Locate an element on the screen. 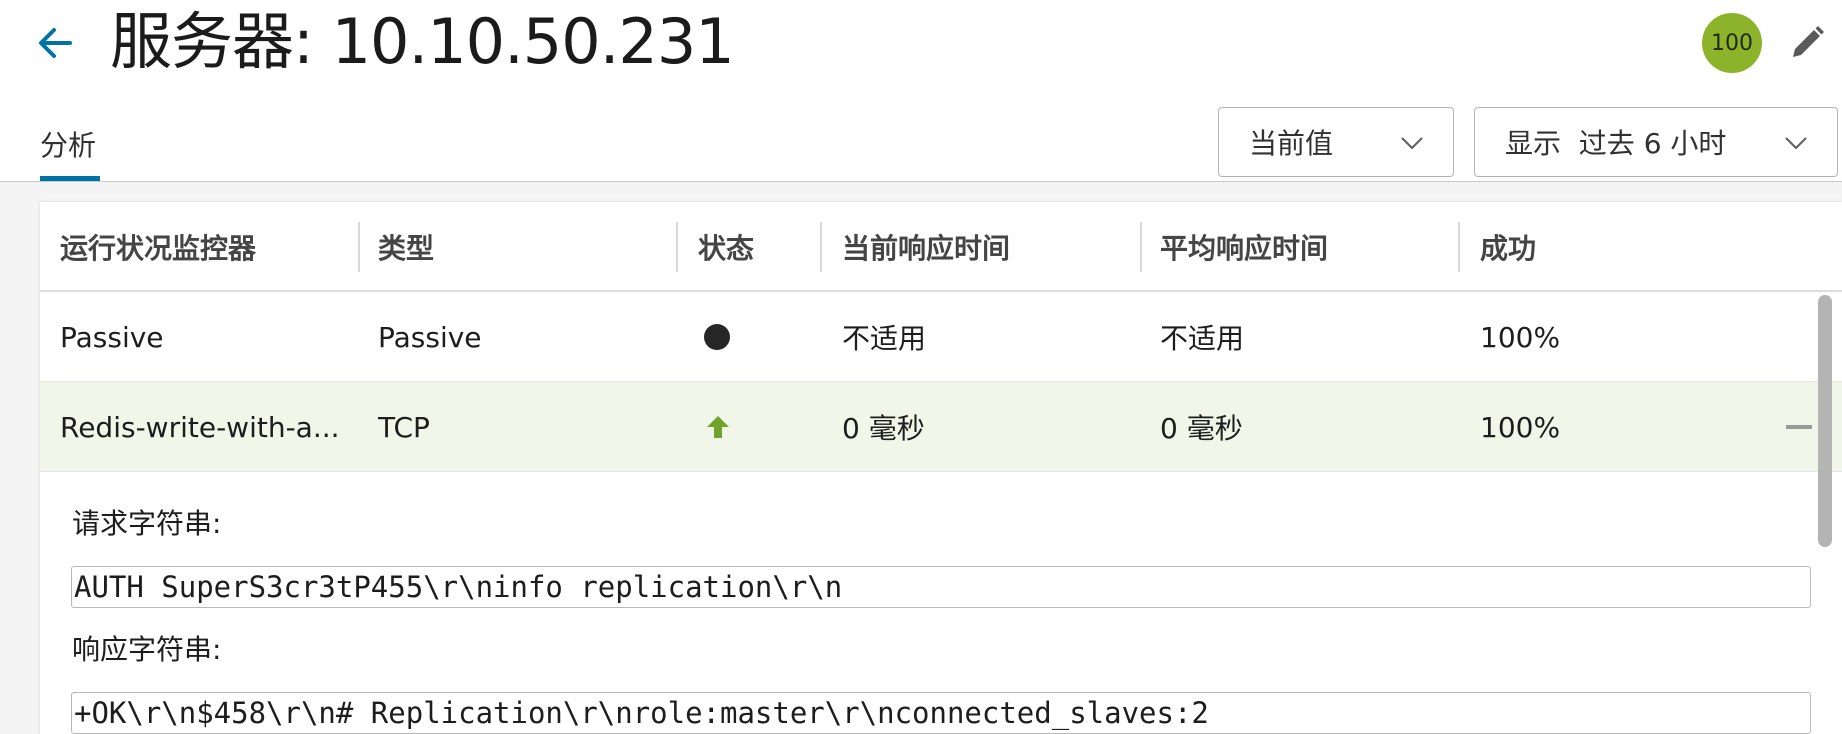 Image resolution: width=1842 pixels, height=734 pixels. column-header-average-response: 平均响应时间 is located at coordinates (1244, 247).